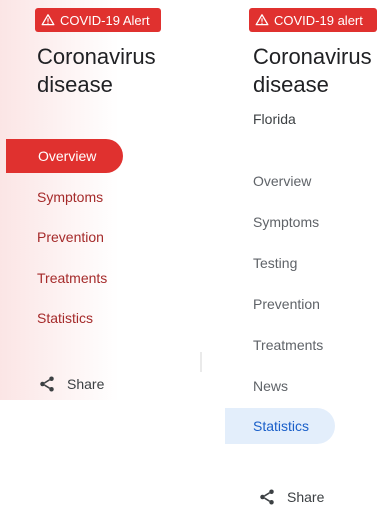 Image resolution: width=385 pixels, height=509 pixels. Describe the element at coordinates (274, 119) in the screenshot. I see `location-label: Florida` at that location.